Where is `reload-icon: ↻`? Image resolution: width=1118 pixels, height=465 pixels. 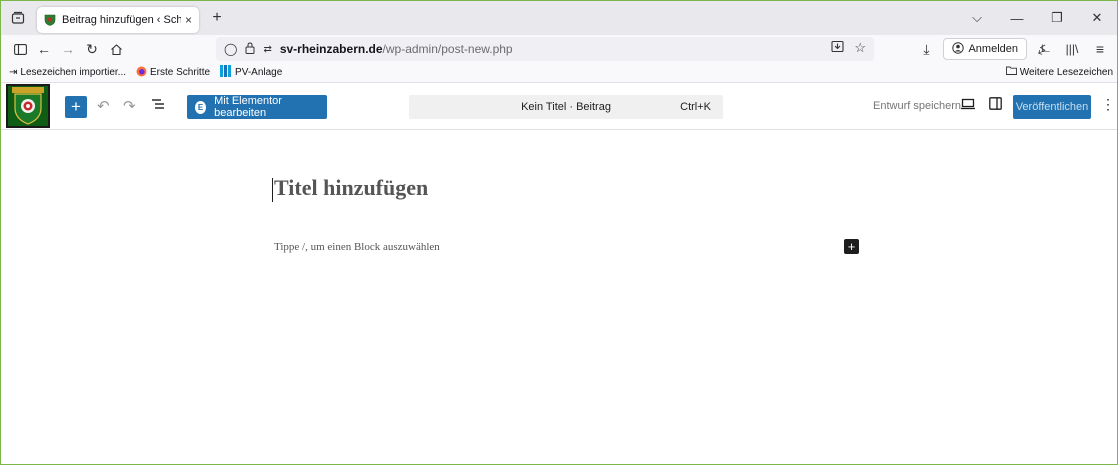
reload-icon: ↻ is located at coordinates (92, 49).